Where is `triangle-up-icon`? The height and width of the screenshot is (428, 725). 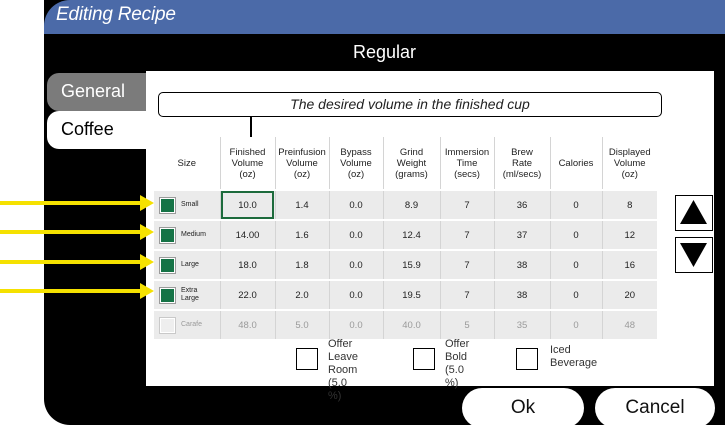
triangle-up-icon is located at coordinates (693, 212).